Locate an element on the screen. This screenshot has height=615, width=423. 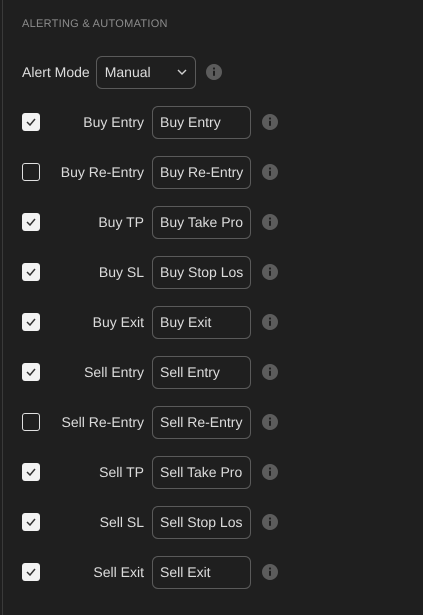
input-field: Buy Entry is located at coordinates (201, 122).